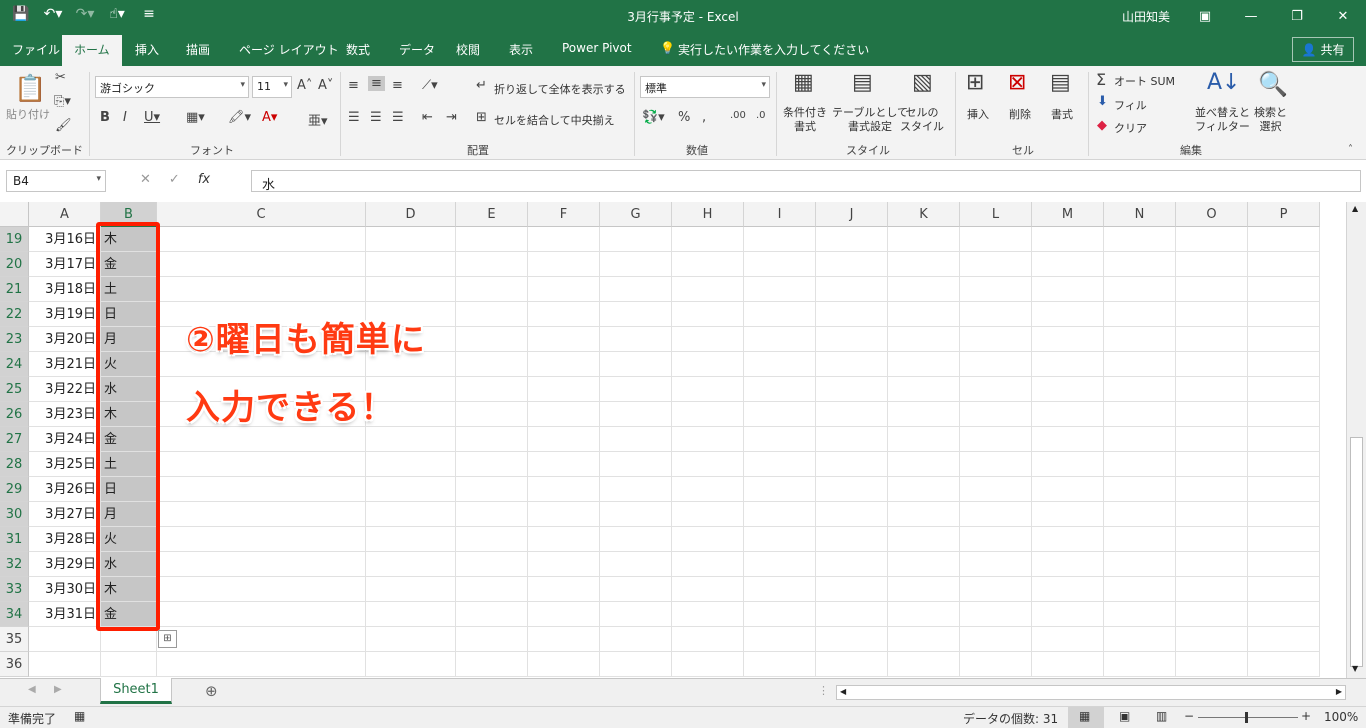  I want to click on collapse-ribbon-icon: ˄, so click(1350, 149).